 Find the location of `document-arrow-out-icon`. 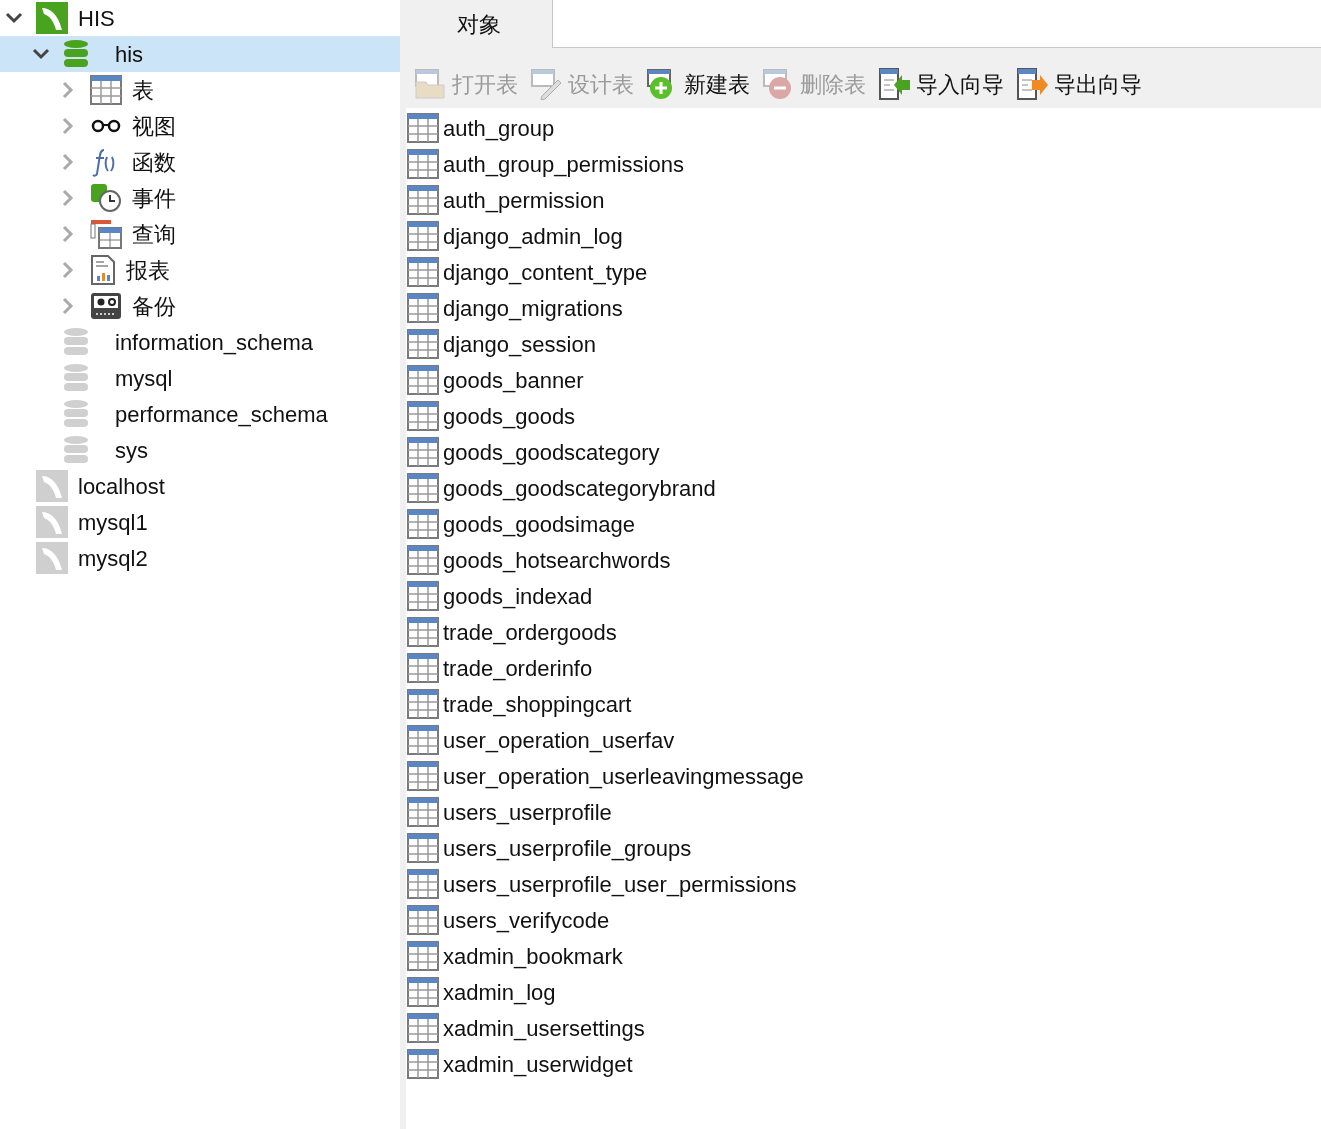

document-arrow-out-icon is located at coordinates (1033, 84).